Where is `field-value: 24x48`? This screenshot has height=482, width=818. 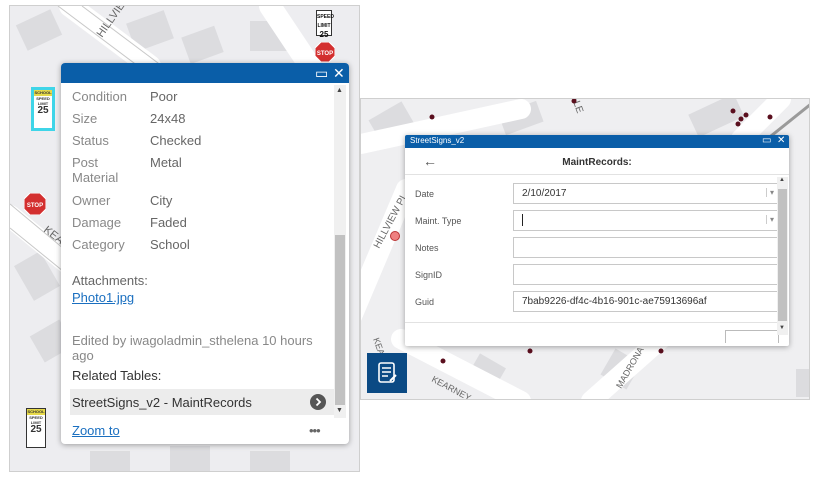 field-value: 24x48 is located at coordinates (168, 118).